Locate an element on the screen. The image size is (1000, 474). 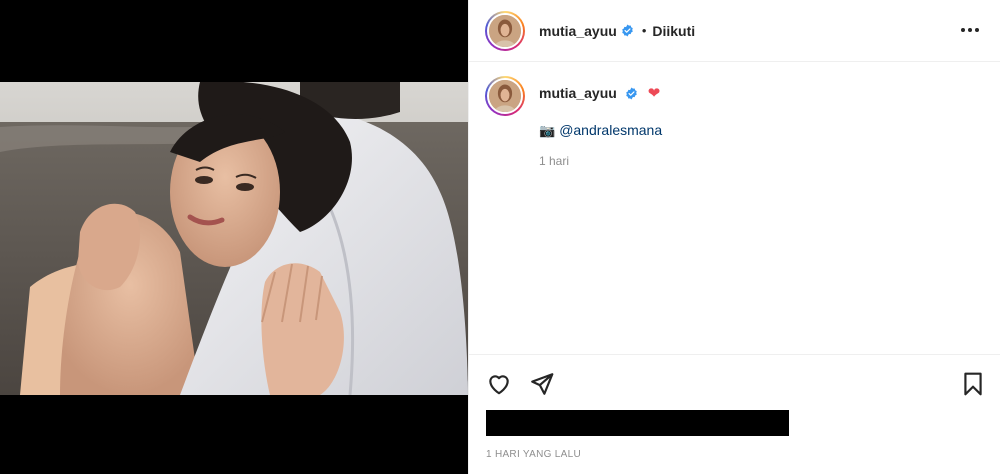
caption-username-link: mutia_ayuu is located at coordinates (578, 93).